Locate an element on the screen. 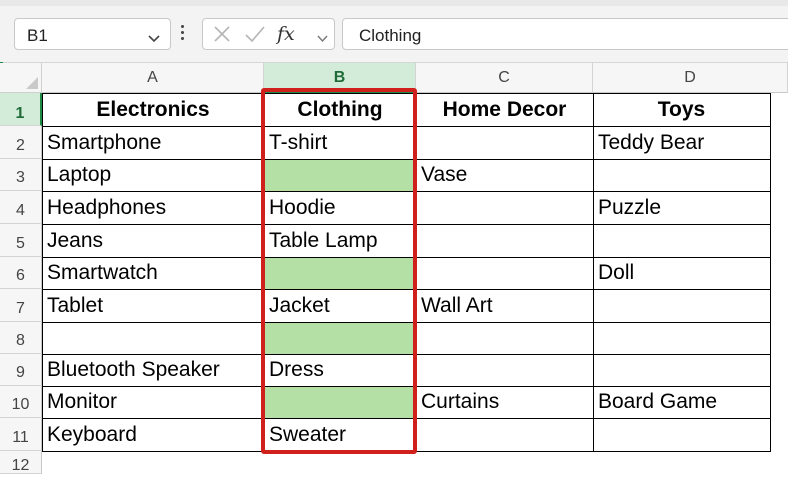 The height and width of the screenshot is (480, 788). cell-a5: Jeans is located at coordinates (153, 240).